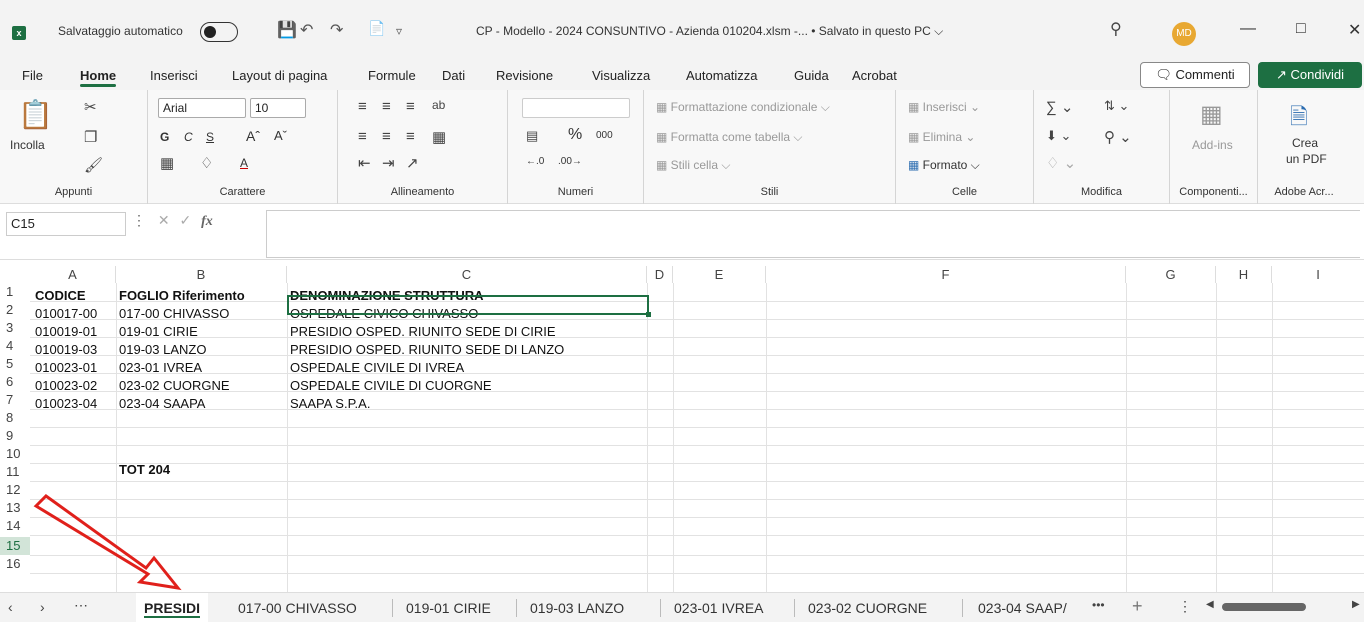 This screenshot has width=1364, height=622. Describe the element at coordinates (280, 135) in the screenshot. I see `shrink-font-icon: Aˇ` at that location.